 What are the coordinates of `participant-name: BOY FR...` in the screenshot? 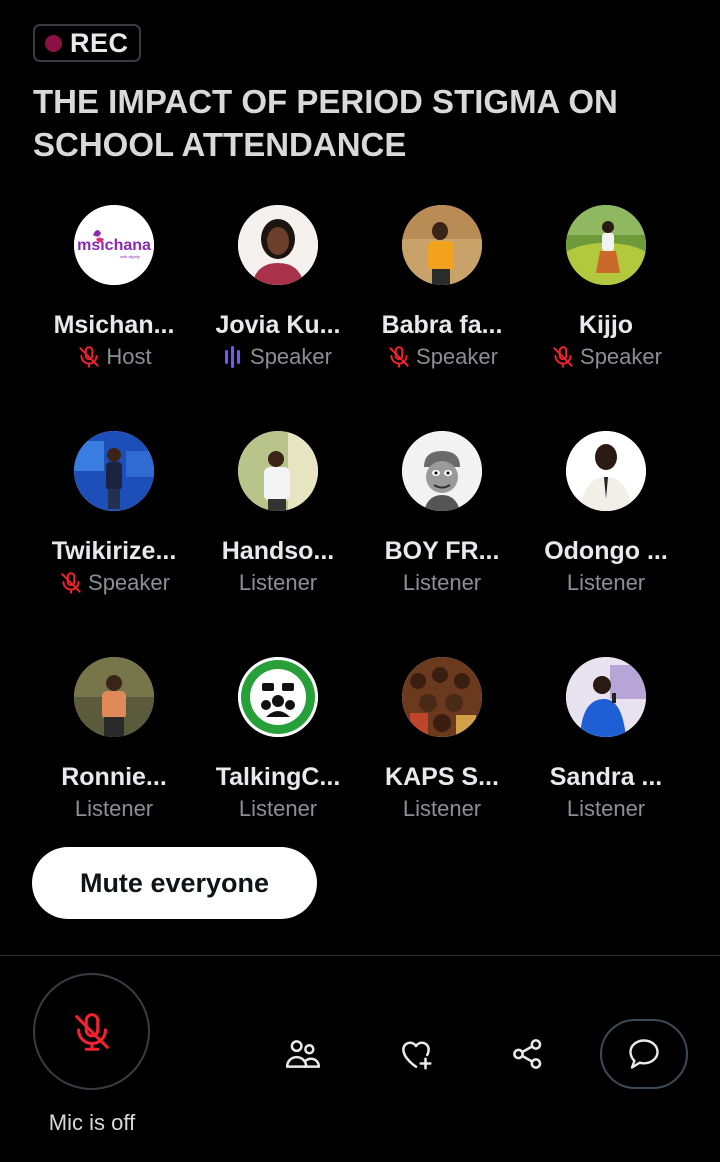 It's located at (442, 551).